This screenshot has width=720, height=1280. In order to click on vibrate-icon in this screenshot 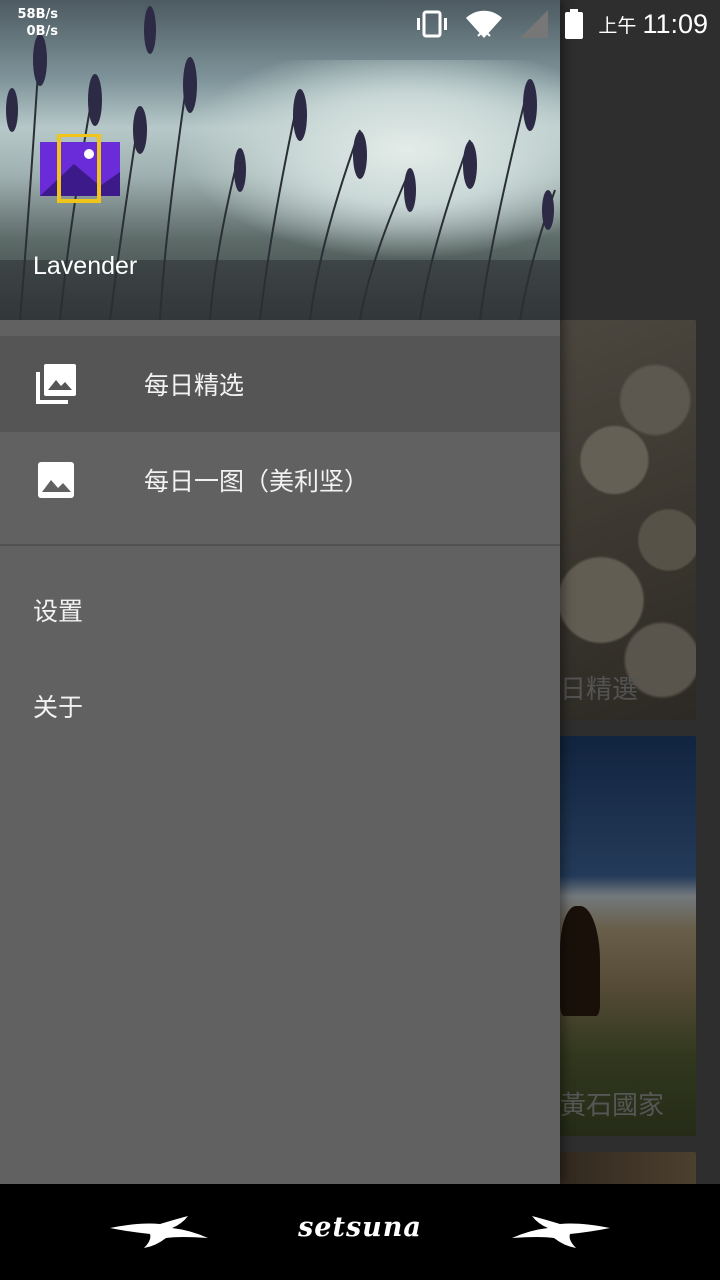, I will do `click(432, 24)`.